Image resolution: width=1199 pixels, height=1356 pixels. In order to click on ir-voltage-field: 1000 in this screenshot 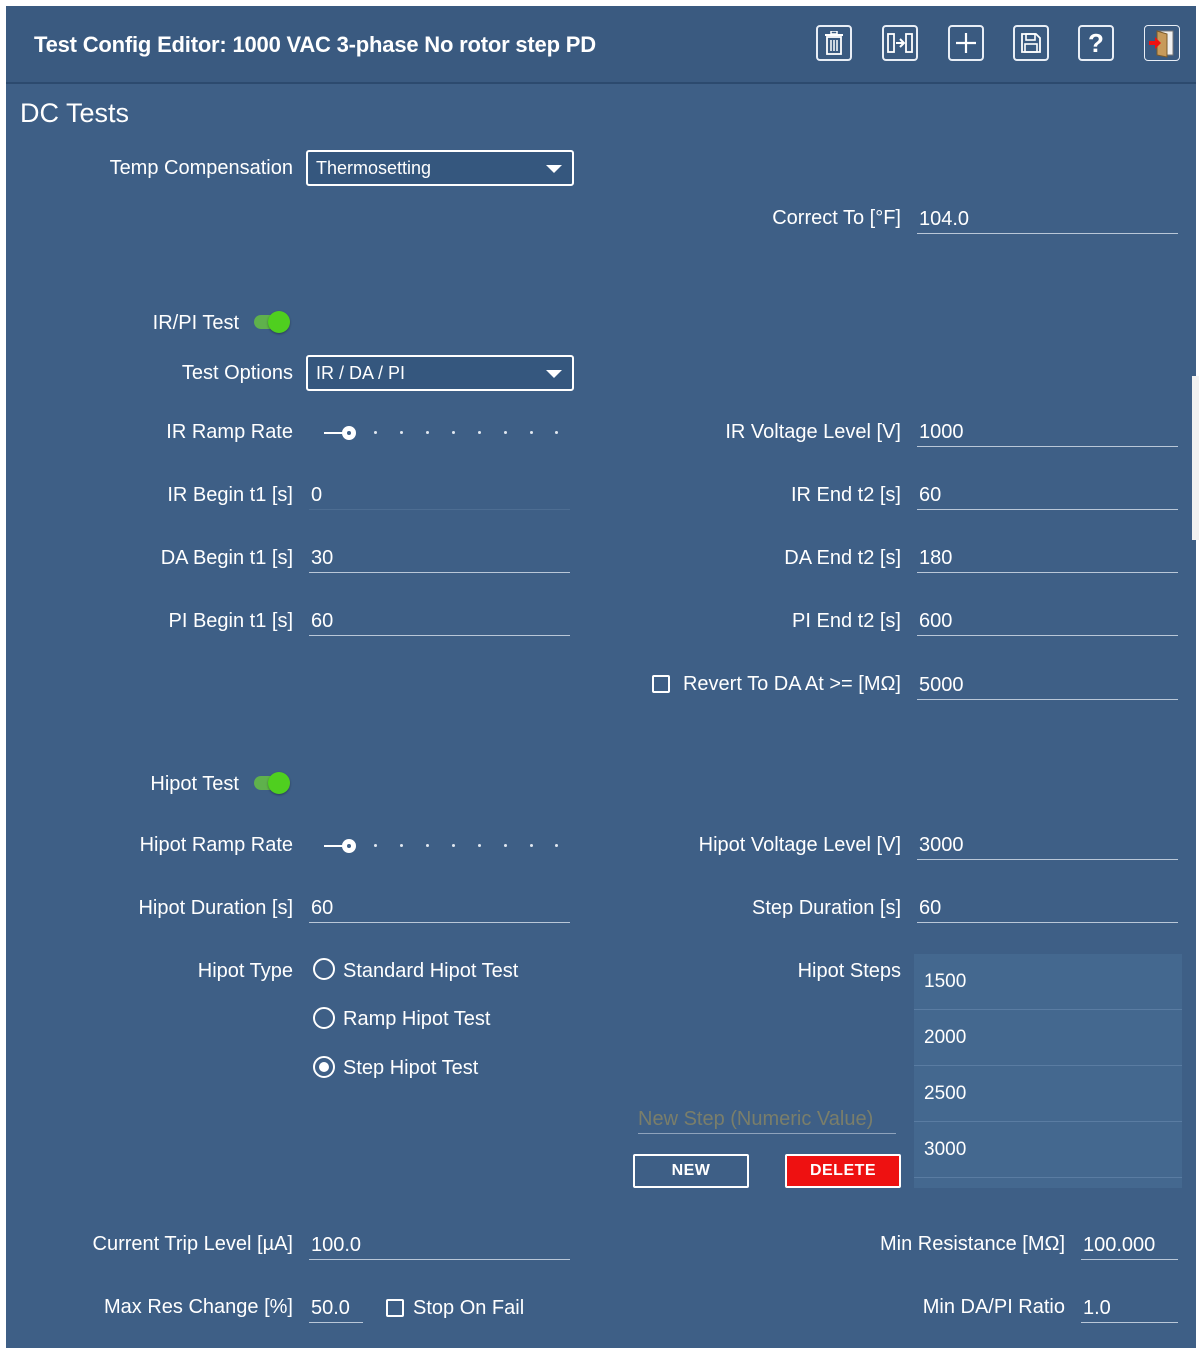, I will do `click(1047, 432)`.